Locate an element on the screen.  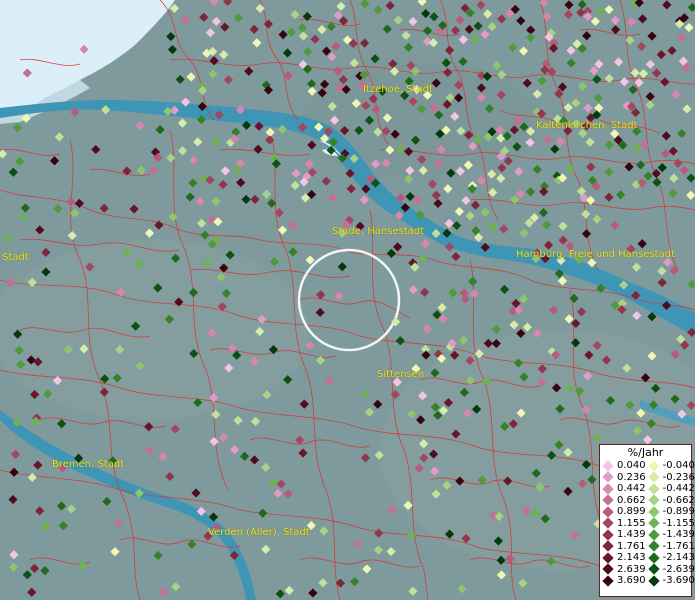
legend-entry-negative: -1.439 is located at coordinates (670, 535).